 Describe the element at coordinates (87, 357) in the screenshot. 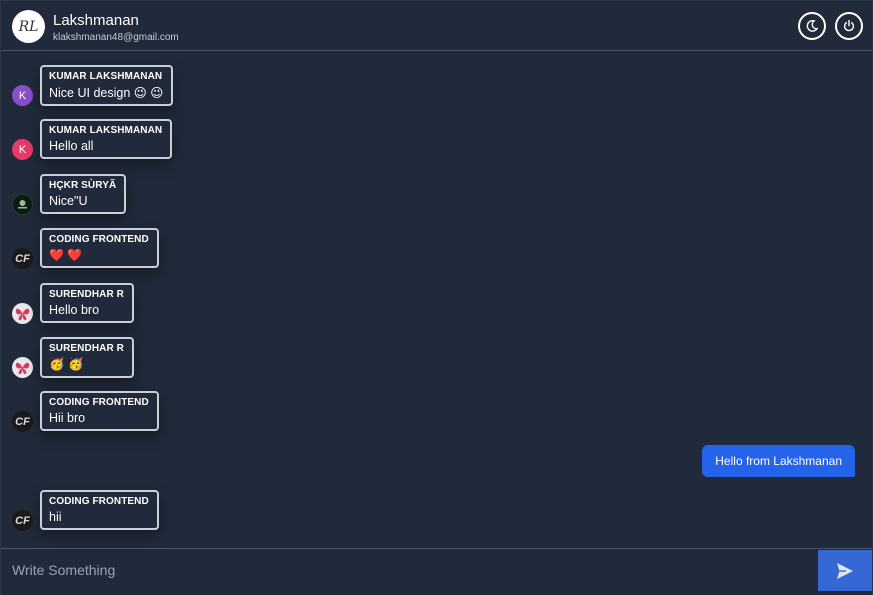

I see `message-bubble: SURENDHAR R 🥳 🥳` at that location.